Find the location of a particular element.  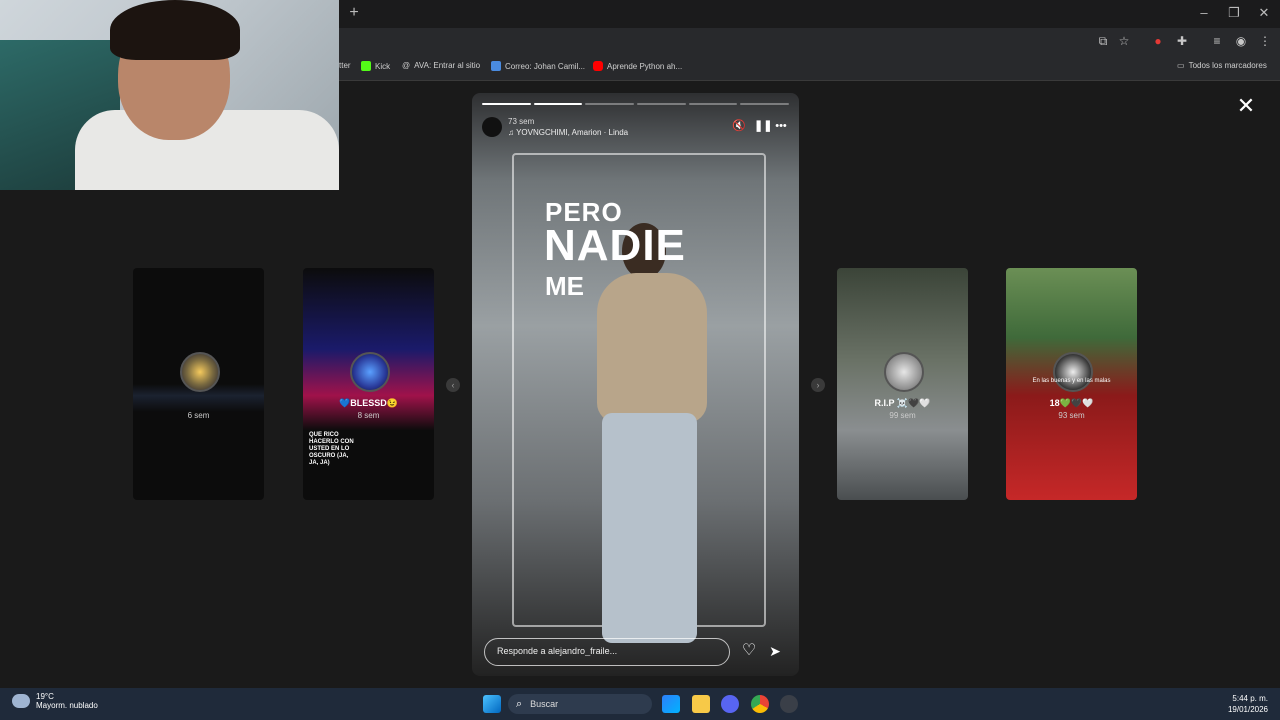

bookmark-item: tter is located at coordinates (345, 65).